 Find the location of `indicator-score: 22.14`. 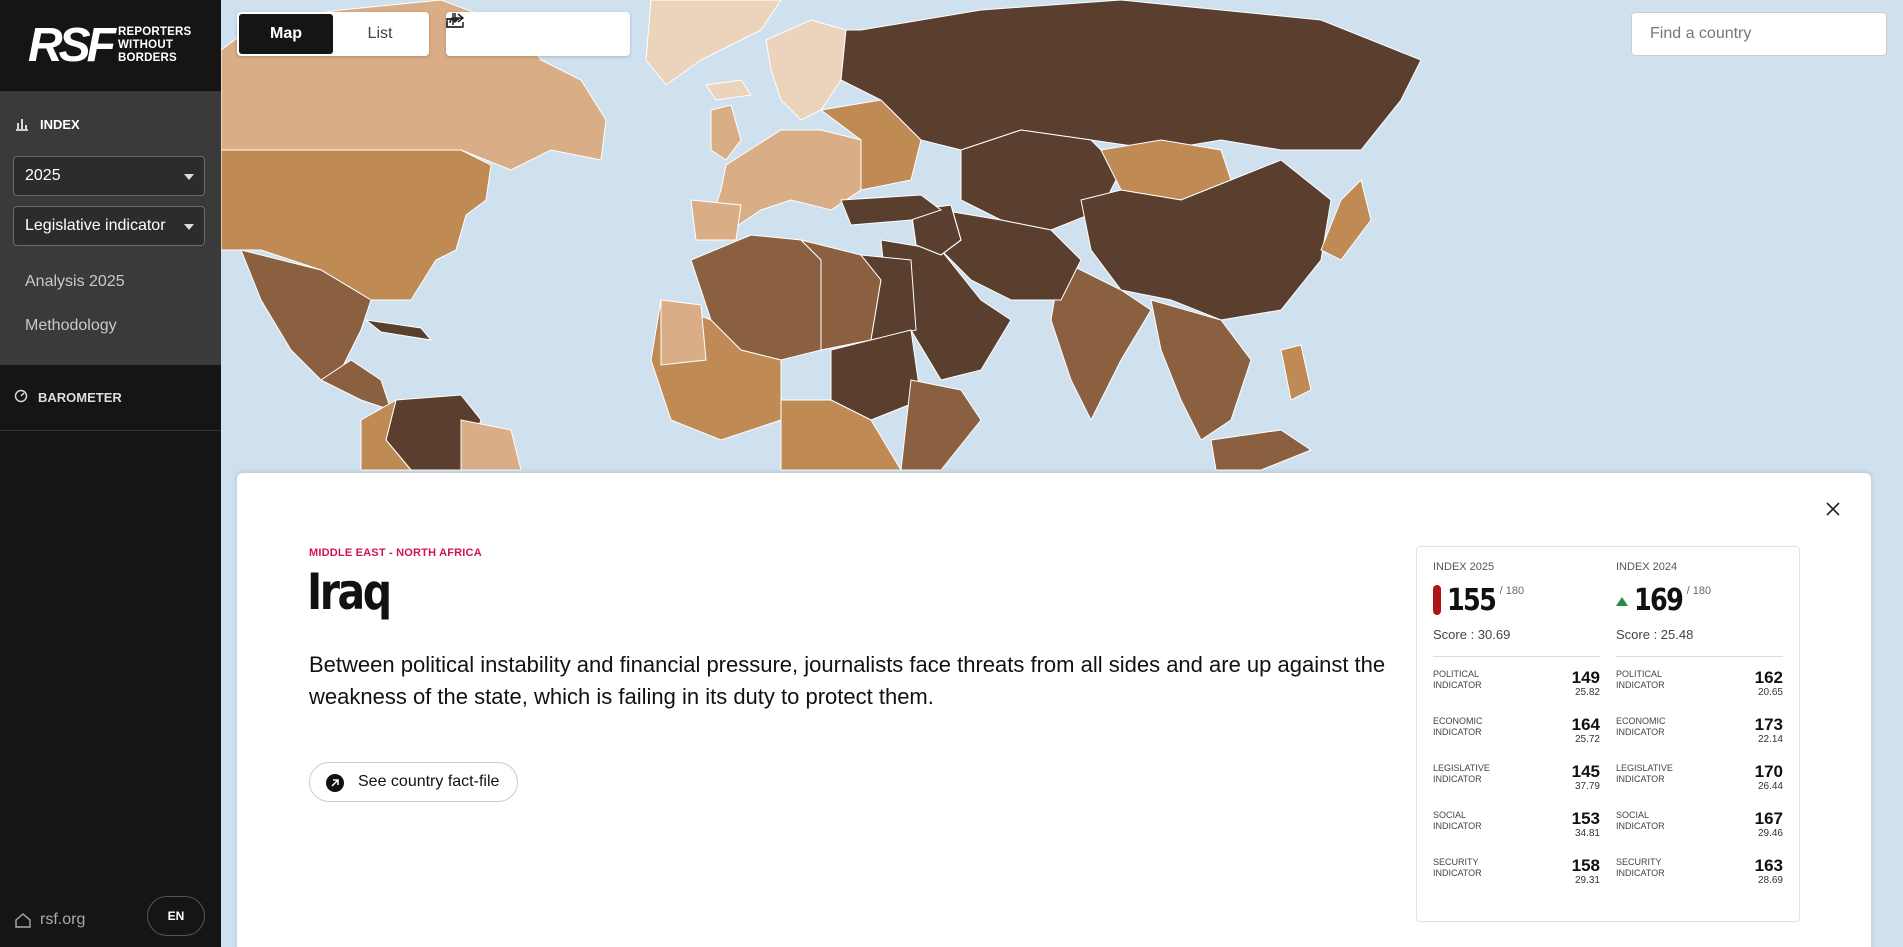

indicator-score: 22.14 is located at coordinates (1770, 739).